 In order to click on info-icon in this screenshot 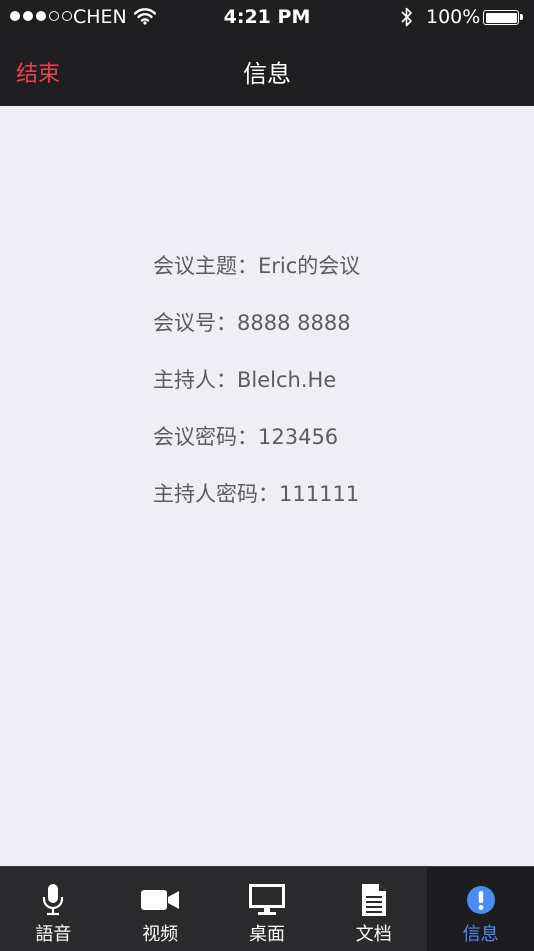, I will do `click(480, 900)`.